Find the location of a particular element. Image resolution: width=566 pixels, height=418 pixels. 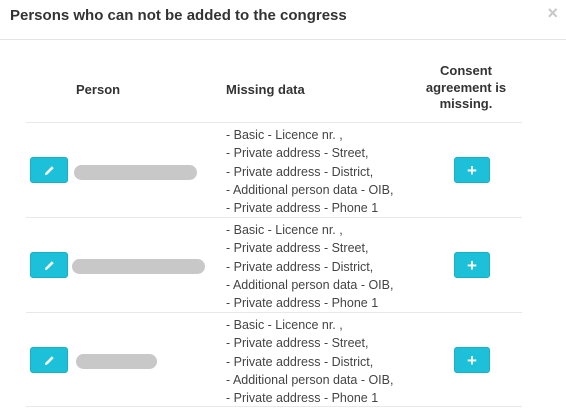

close-icon: × is located at coordinates (552, 13).